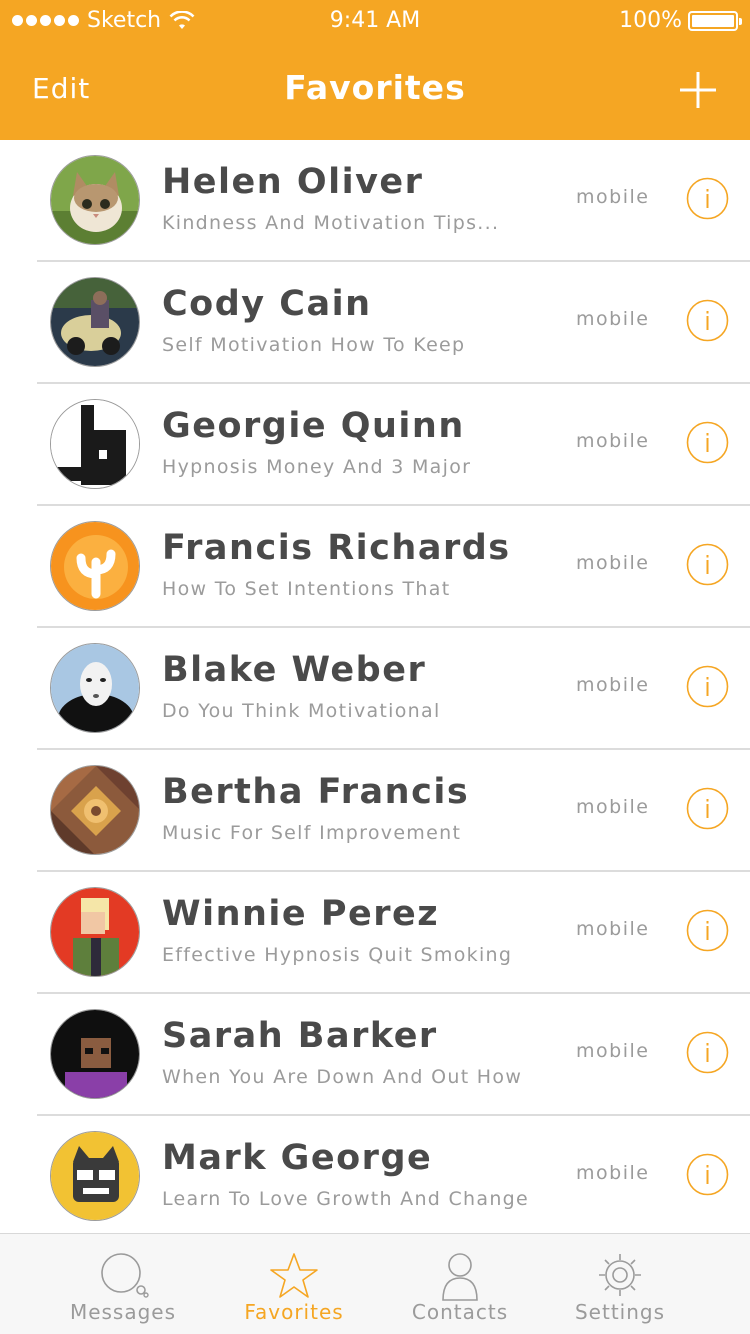  I want to click on contact-subtitle: When You Are Down And Out How, so click(342, 1077).